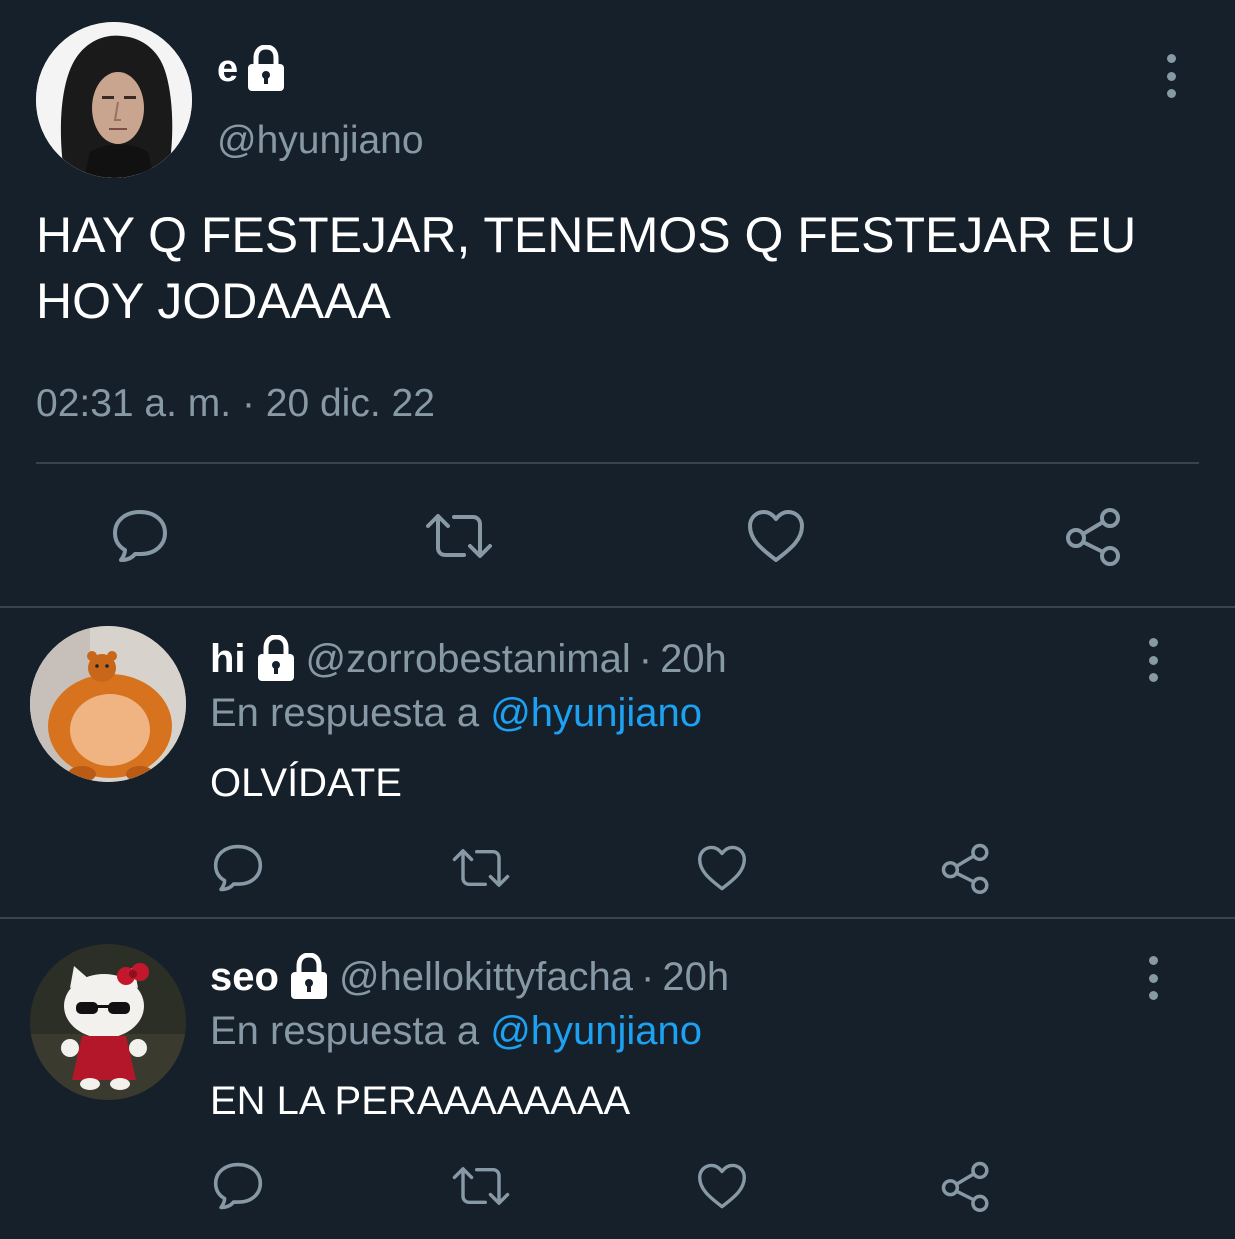 The image size is (1235, 1239). I want to click on display-name-row: e, so click(252, 69).